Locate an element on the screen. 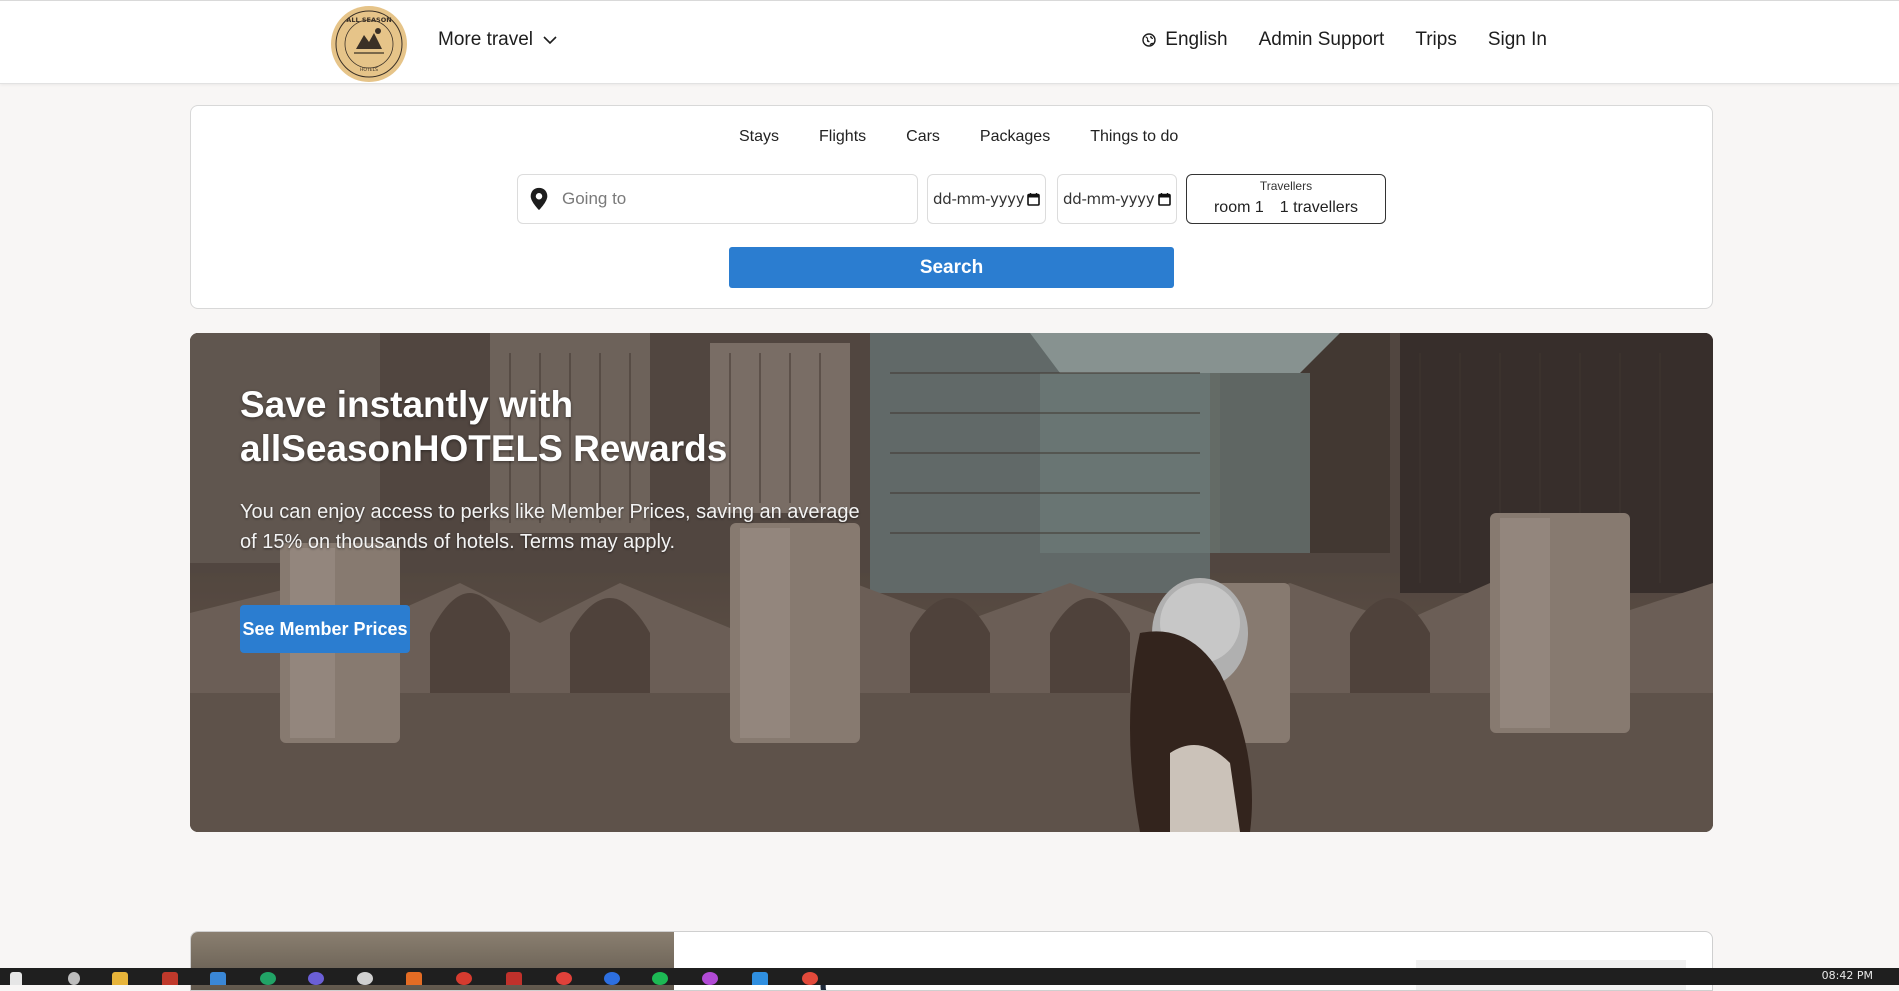 This screenshot has width=1899, height=991. search-tabs: Stays Flights Cars Packages Things to do is located at coordinates (958, 137).